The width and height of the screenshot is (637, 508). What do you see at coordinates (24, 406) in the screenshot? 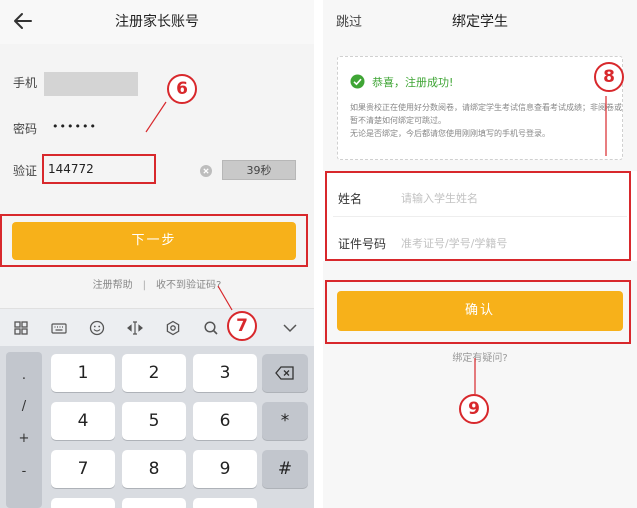
I see `key-slash: /` at bounding box center [24, 406].